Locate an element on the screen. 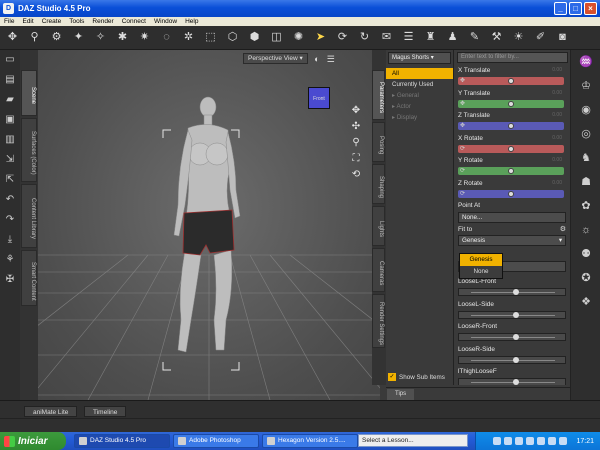  undo-icon: ↶ is located at coordinates (10, 200).